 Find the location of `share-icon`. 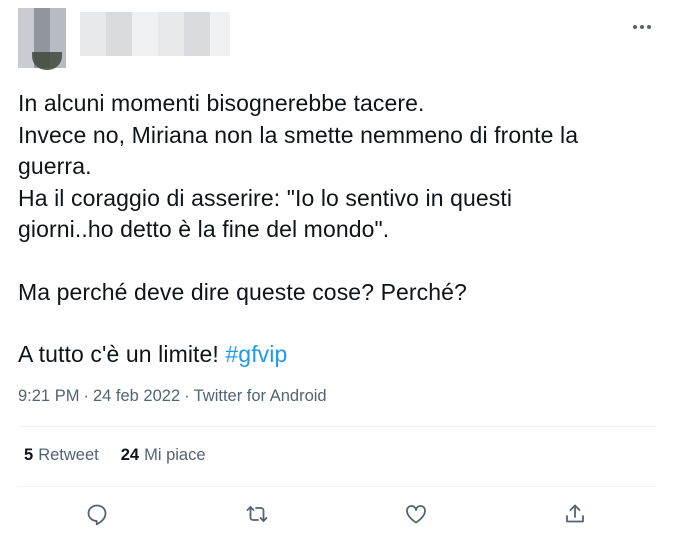

share-icon is located at coordinates (575, 514).